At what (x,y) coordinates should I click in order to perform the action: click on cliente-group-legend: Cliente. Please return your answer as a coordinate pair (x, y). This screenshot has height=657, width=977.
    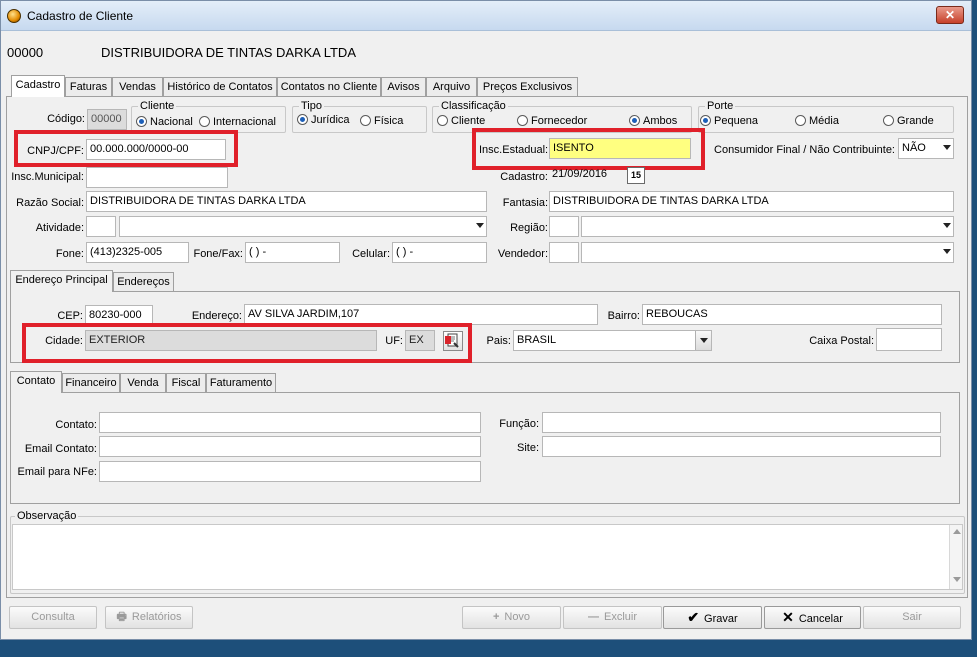
    Looking at the image, I should click on (157, 106).